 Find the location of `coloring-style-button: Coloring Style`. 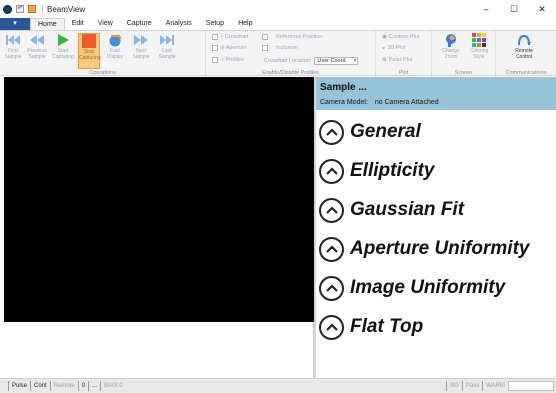

coloring-style-button: Coloring Style is located at coordinates (479, 46).